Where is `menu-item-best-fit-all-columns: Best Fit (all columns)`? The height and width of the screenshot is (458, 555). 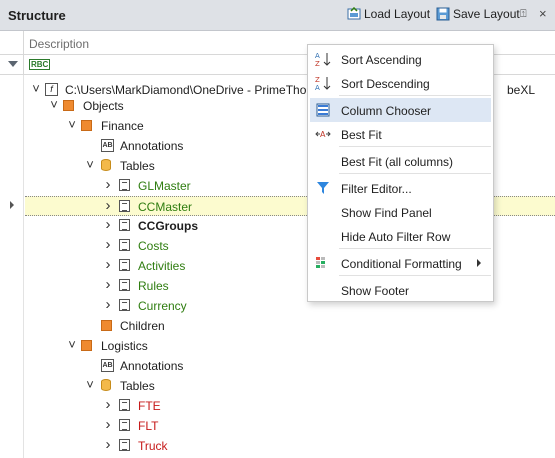
menu-item-best-fit-all-columns: Best Fit (all columns) is located at coordinates (400, 161).